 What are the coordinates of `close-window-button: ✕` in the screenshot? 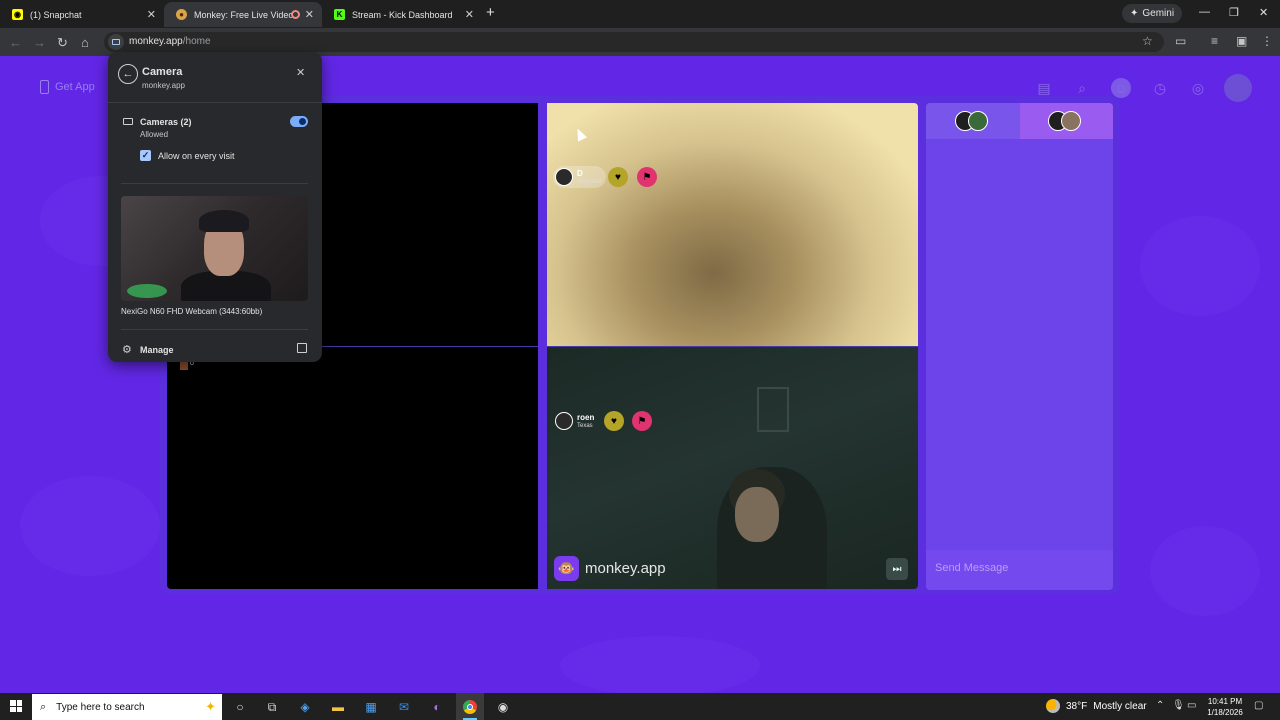 It's located at (1263, 12).